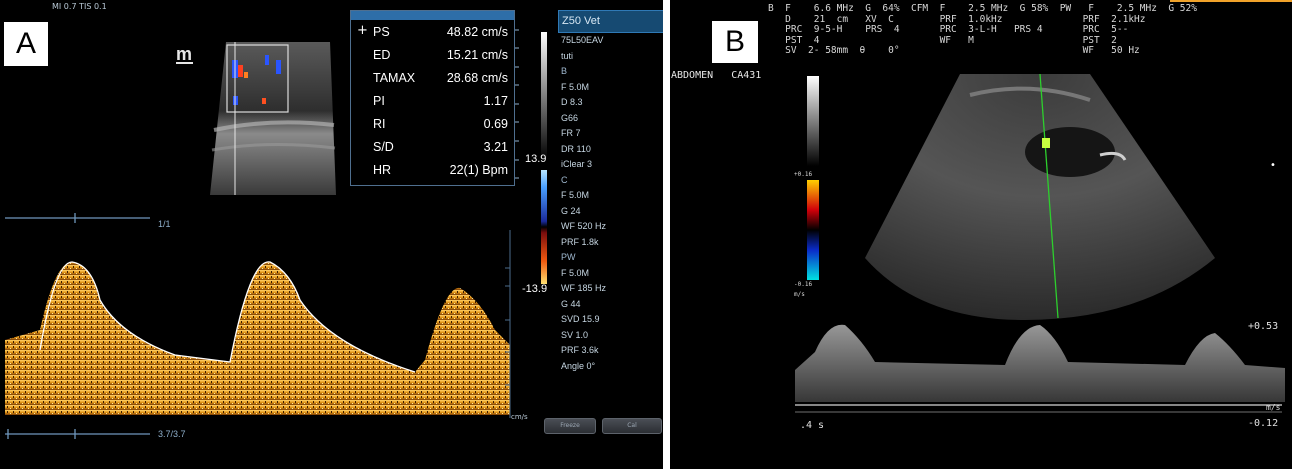 This screenshot has width=1292, height=469. I want to click on setting-line: B, so click(564, 71).